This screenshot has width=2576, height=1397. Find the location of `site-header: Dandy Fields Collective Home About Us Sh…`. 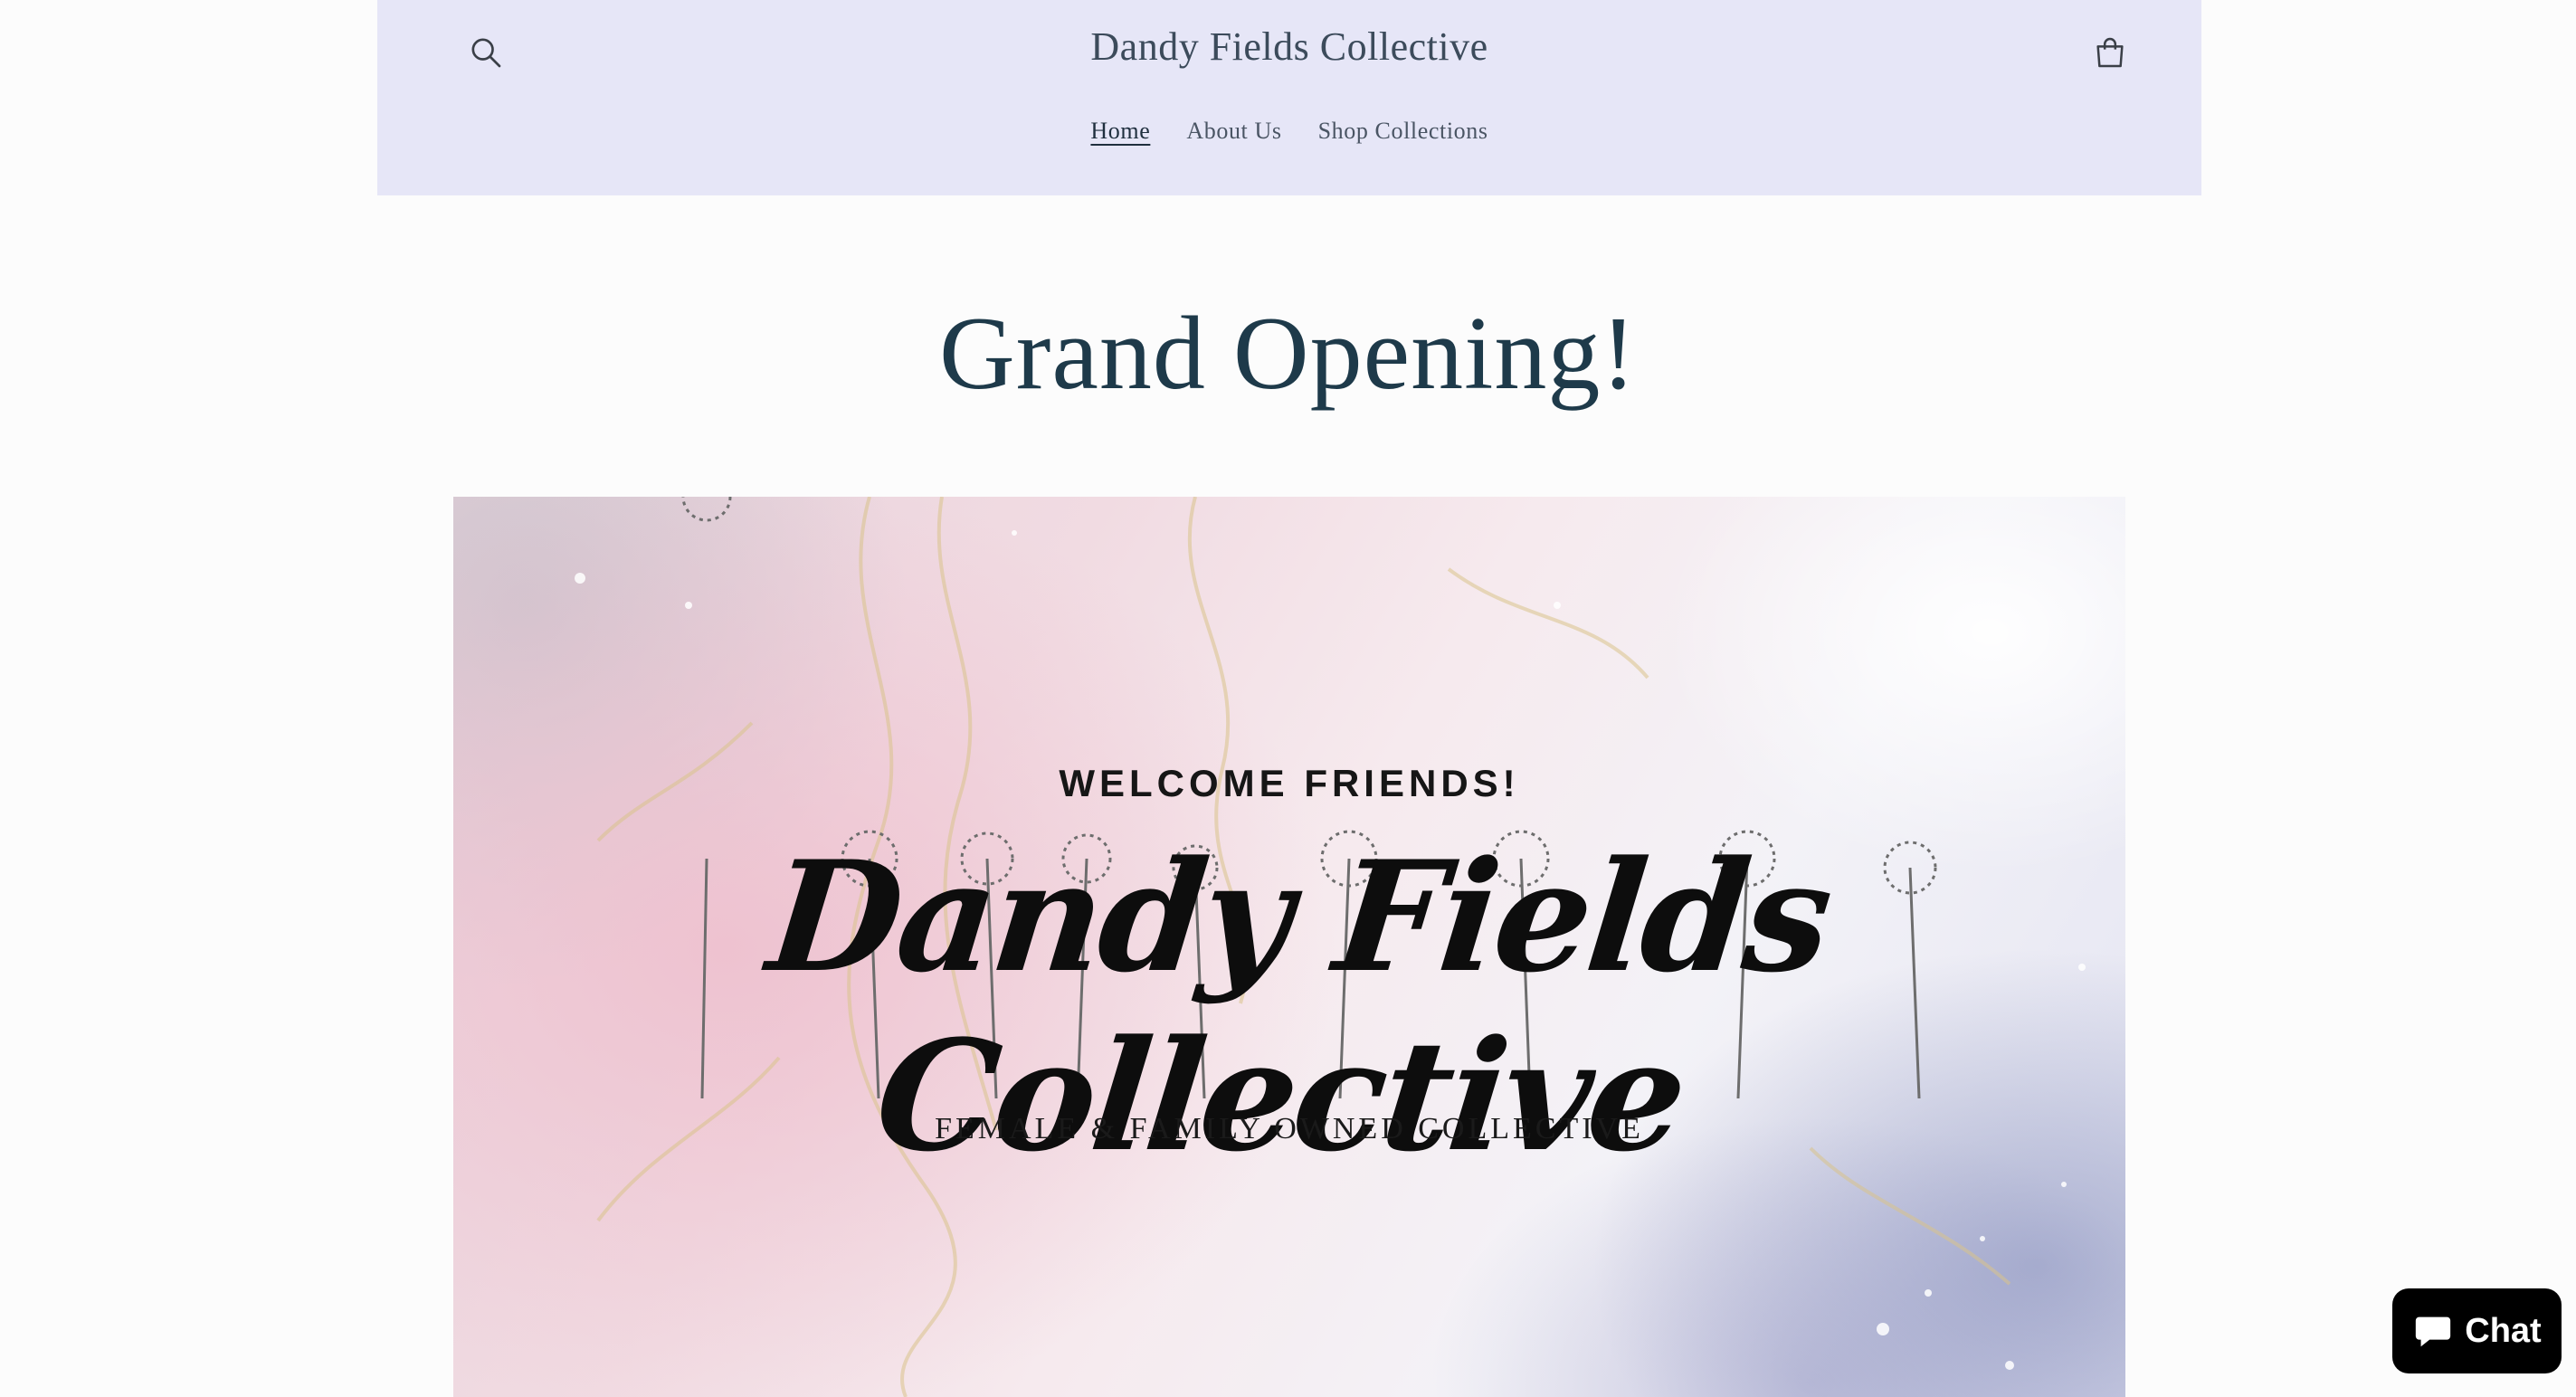

site-header: Dandy Fields Collective Home About Us Sh… is located at coordinates (1289, 97).